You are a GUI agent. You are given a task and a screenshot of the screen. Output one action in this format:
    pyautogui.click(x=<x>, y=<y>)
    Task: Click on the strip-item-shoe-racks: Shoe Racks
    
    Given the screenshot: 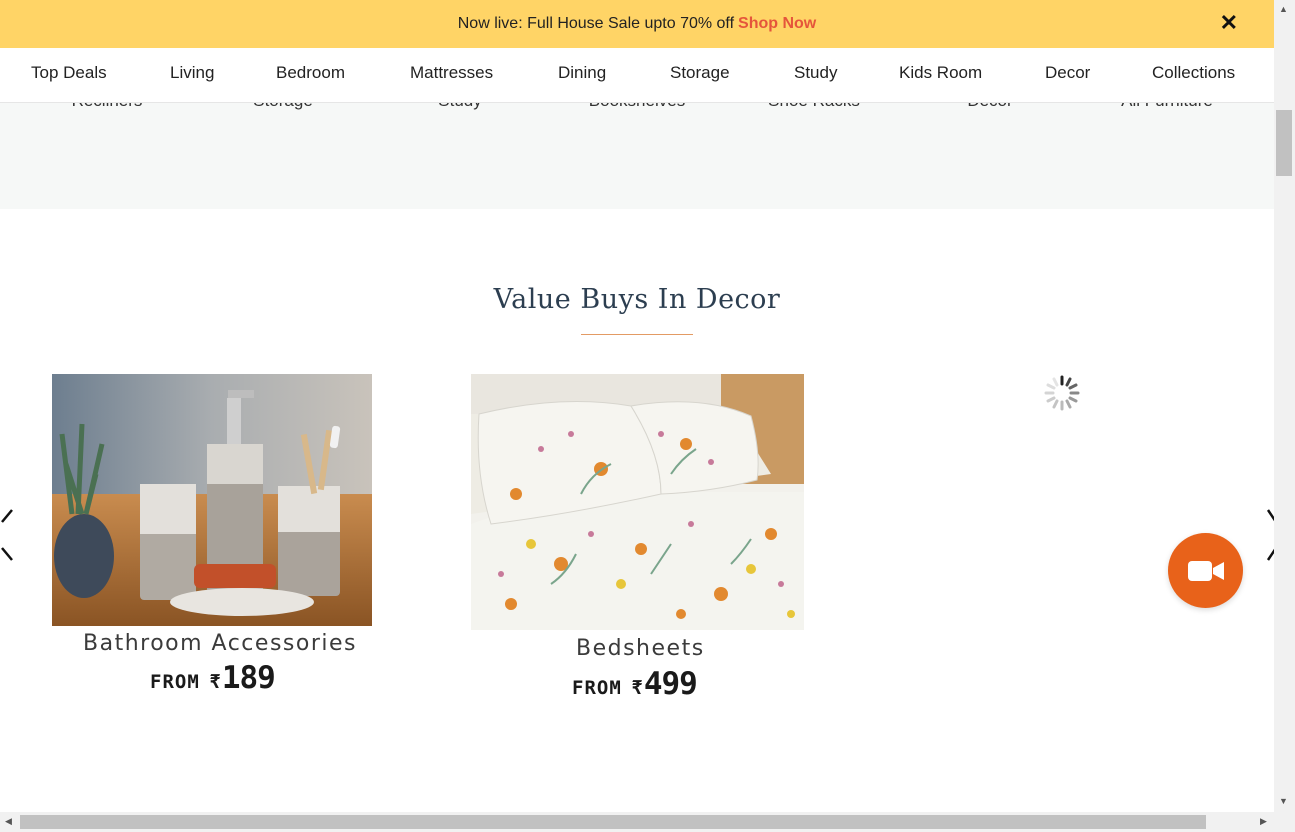 What is the action you would take?
    pyautogui.click(x=814, y=106)
    